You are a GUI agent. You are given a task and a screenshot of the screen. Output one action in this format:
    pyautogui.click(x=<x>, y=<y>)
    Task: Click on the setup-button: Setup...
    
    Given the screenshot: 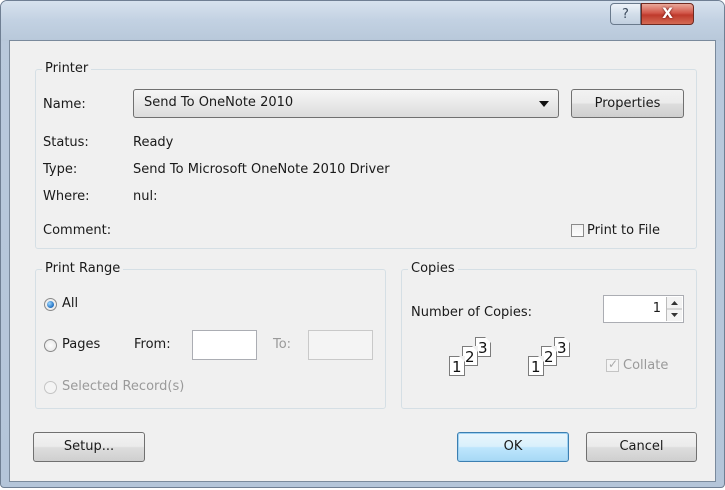 What is the action you would take?
    pyautogui.click(x=89, y=447)
    